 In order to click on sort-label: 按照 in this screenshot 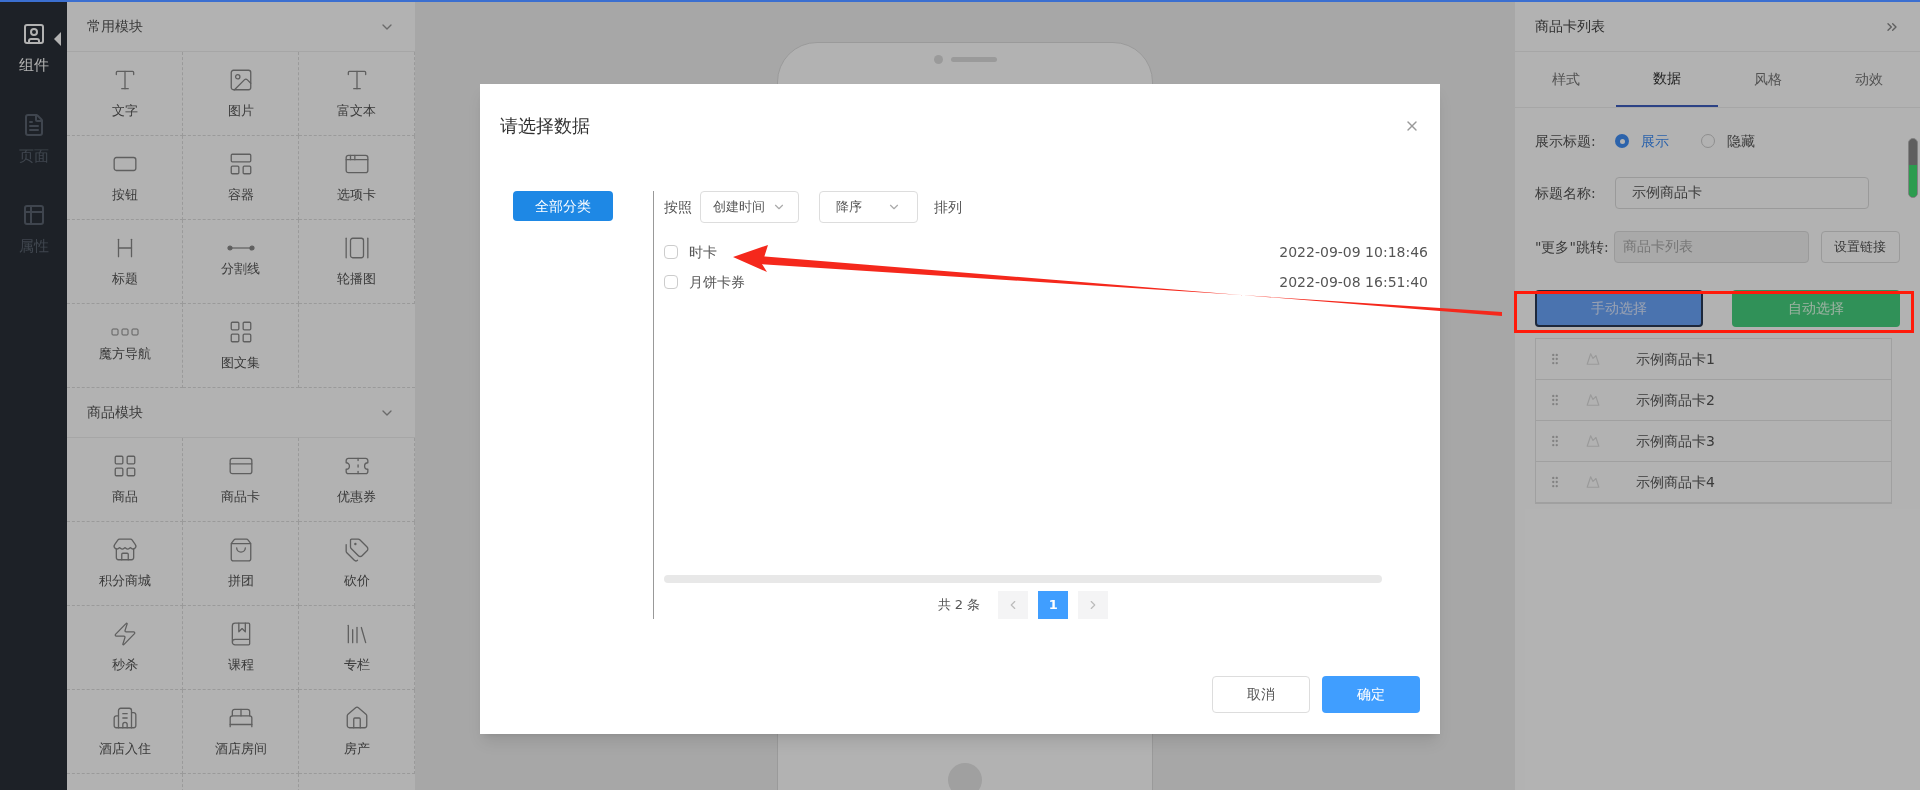, I will do `click(678, 207)`.